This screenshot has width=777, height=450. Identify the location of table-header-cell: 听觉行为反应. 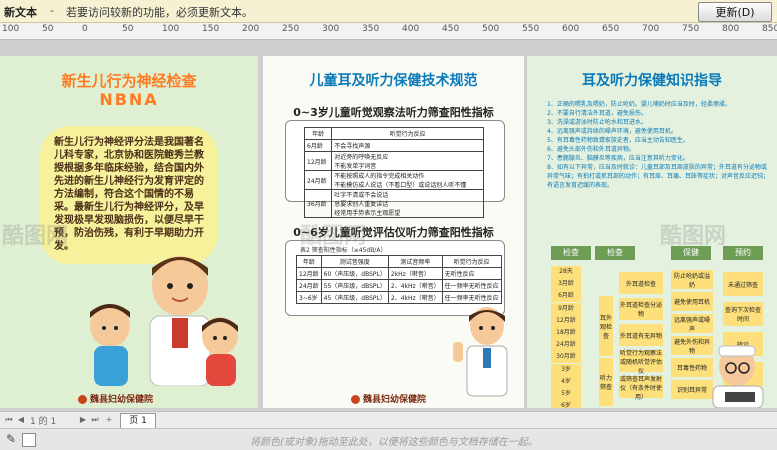
(471, 261).